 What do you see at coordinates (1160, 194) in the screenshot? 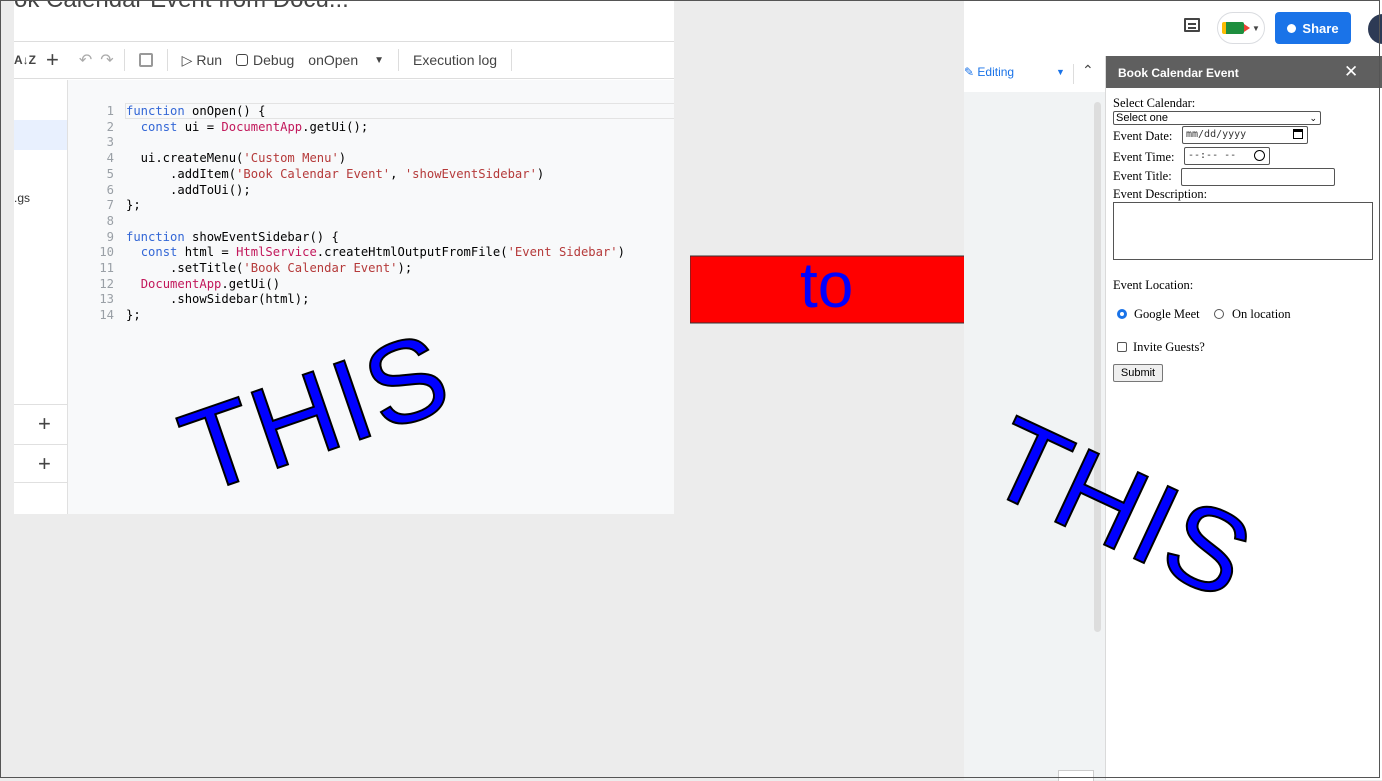
I see `event-description-label: Event Description:` at bounding box center [1160, 194].